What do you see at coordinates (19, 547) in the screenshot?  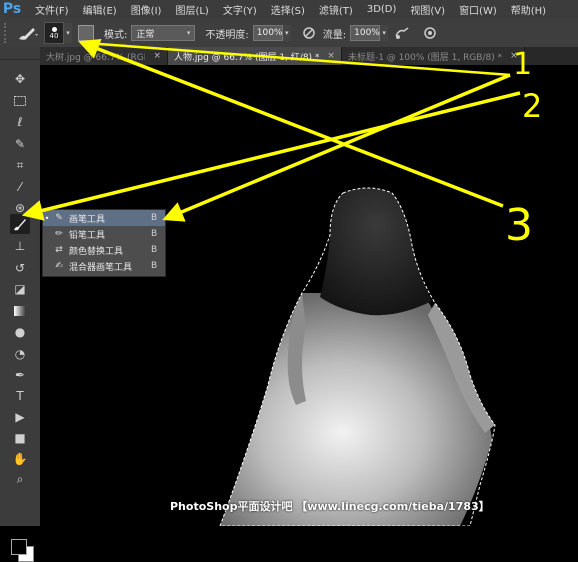 I see `foreground-color-swatch` at bounding box center [19, 547].